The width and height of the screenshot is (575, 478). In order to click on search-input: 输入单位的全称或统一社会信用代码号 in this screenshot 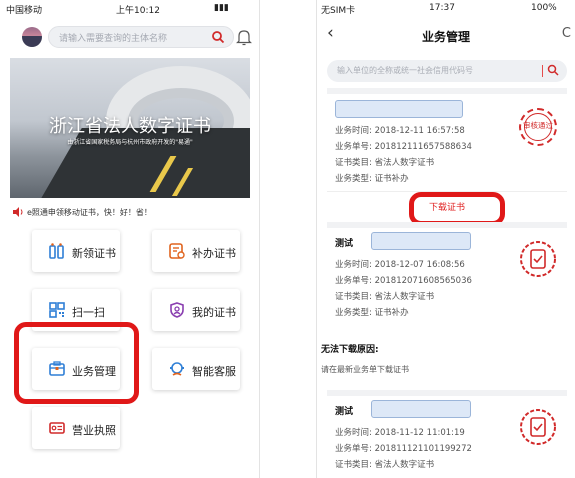, I will do `click(447, 71)`.